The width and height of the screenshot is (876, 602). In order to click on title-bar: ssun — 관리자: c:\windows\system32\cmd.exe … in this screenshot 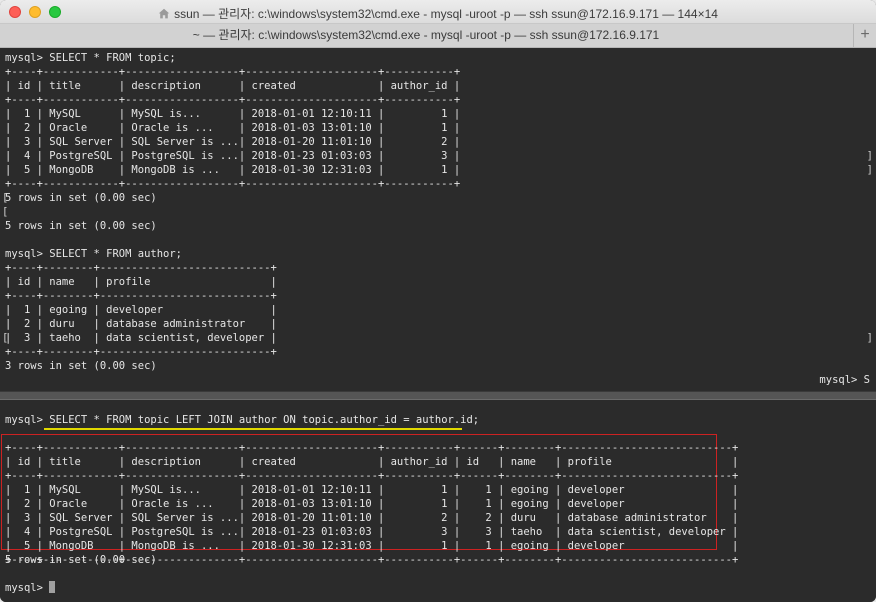, I will do `click(438, 12)`.